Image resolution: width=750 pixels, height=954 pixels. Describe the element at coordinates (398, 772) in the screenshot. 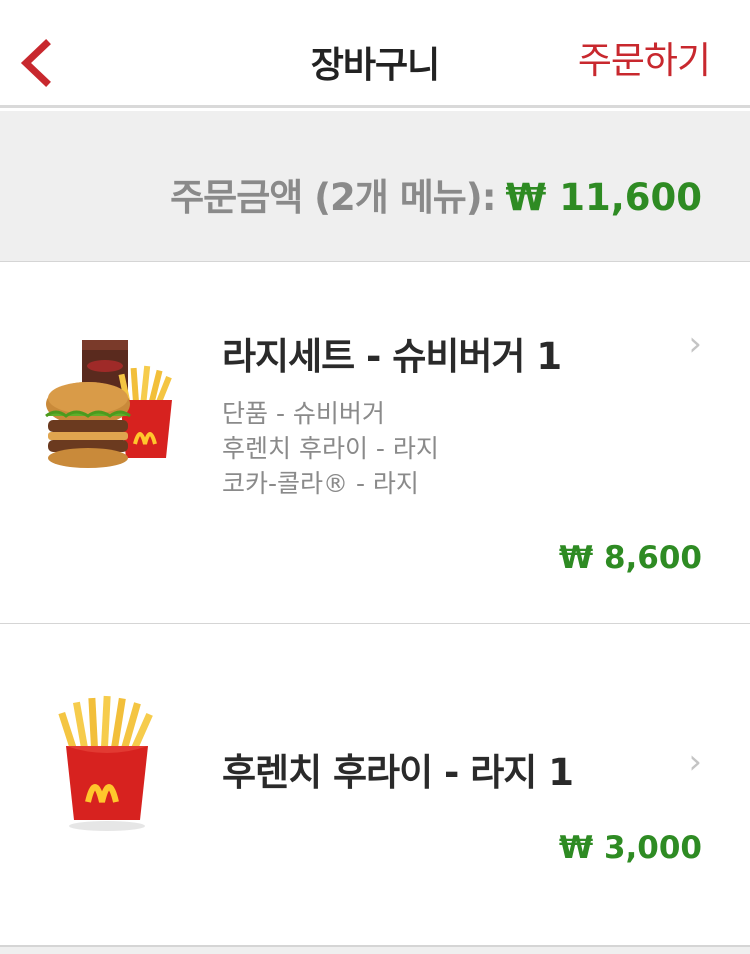

I see `item-title: 후렌치 후라이 - 라지 1` at that location.